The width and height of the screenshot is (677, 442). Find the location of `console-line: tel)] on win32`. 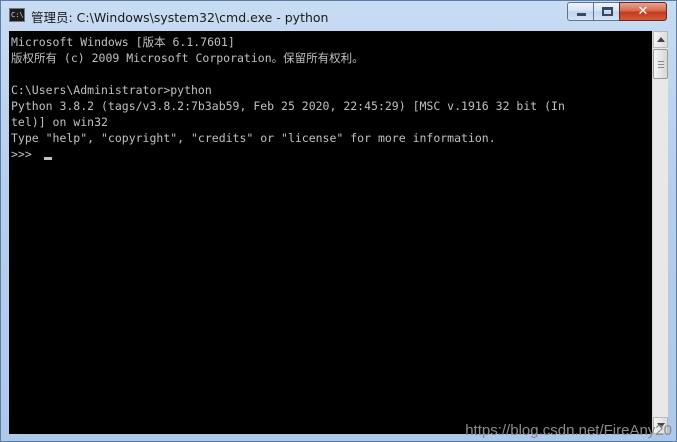

console-line: tel)] on win32 is located at coordinates (59, 122).